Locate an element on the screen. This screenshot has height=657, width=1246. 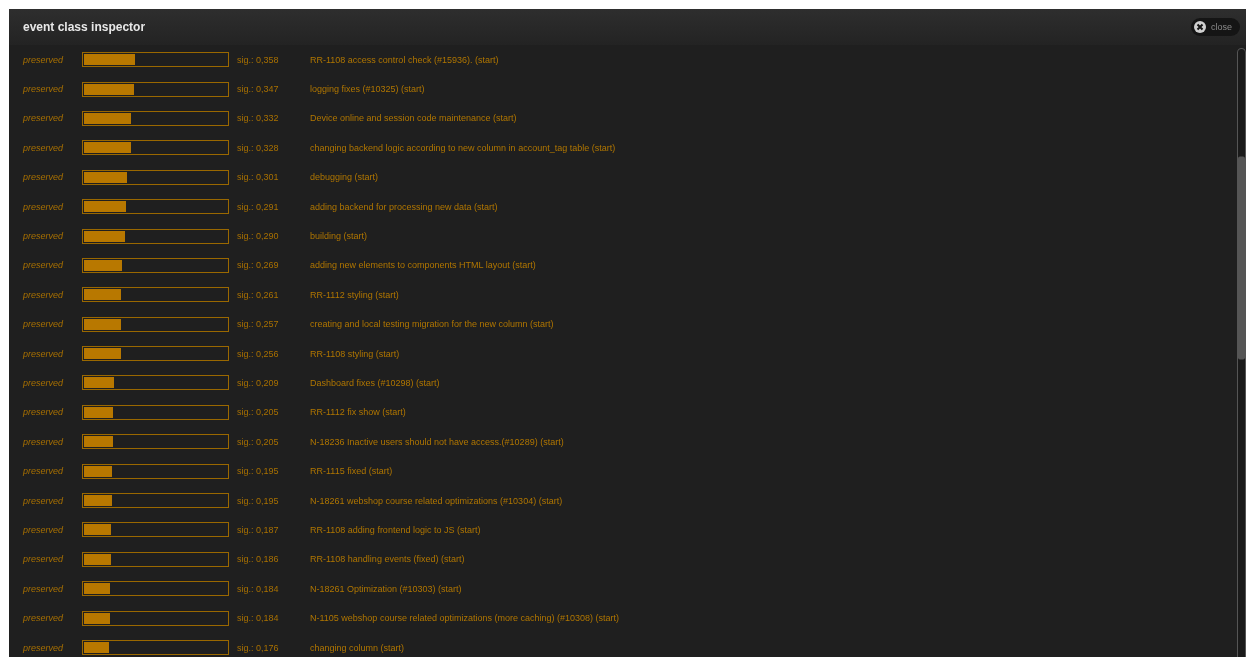
event-description: N-18261 webshop course related optimizations (#10304) (start) is located at coordinates (436, 500).